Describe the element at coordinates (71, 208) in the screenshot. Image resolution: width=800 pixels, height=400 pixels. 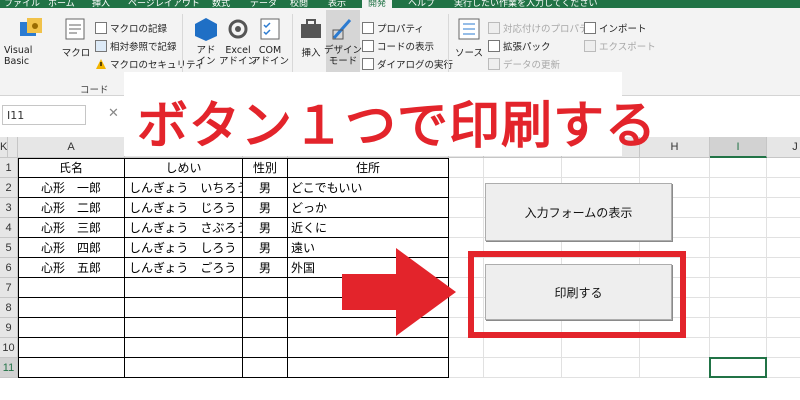
I see `table-cell: 心形 二郎` at that location.